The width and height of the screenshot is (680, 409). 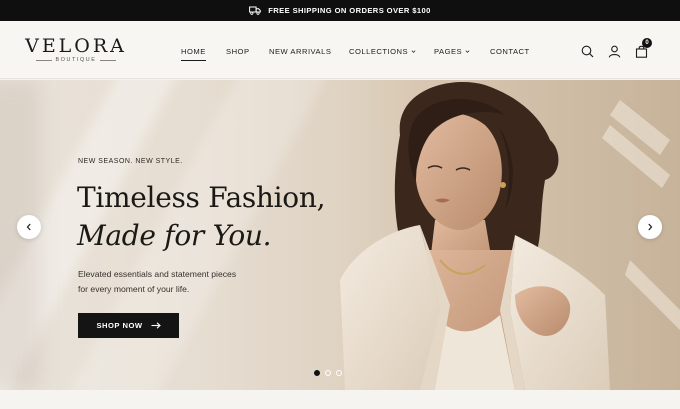 I want to click on arrow-right-icon, so click(x=156, y=325).